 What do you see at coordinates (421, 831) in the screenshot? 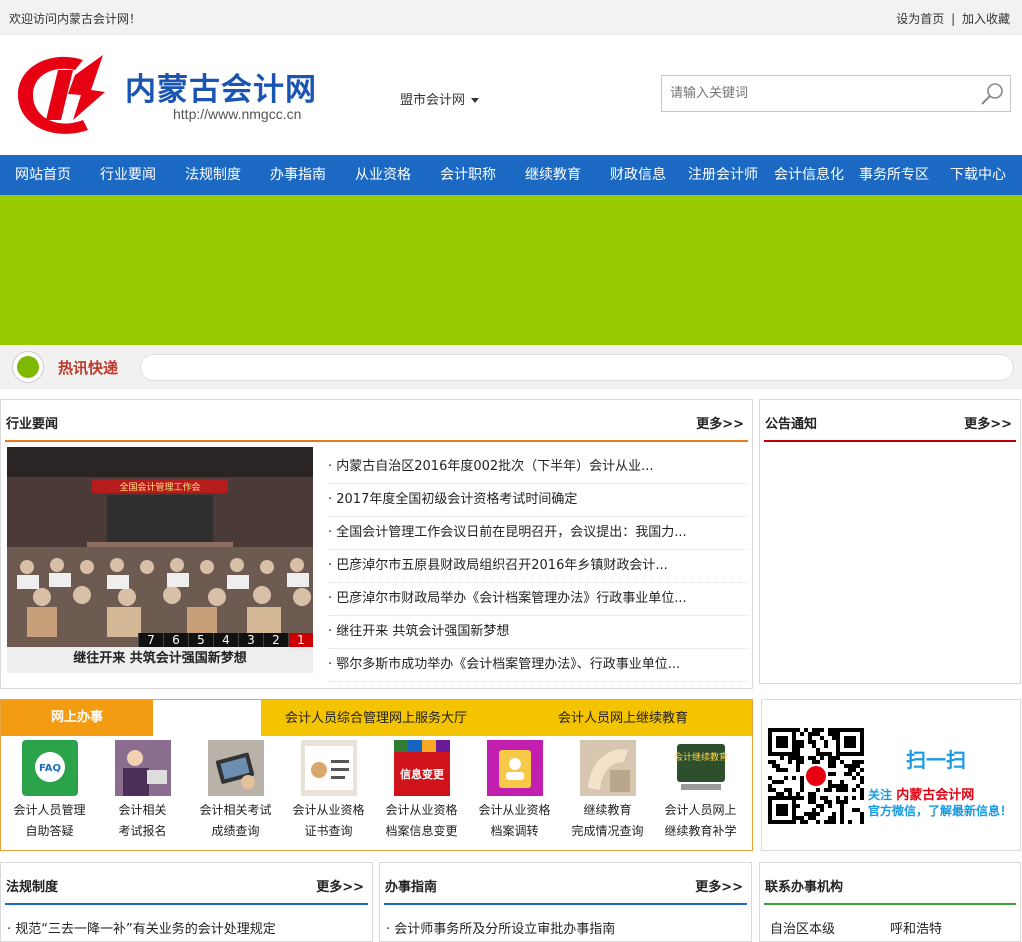
I see `service-label-line2: 档案信息变更` at bounding box center [421, 831].